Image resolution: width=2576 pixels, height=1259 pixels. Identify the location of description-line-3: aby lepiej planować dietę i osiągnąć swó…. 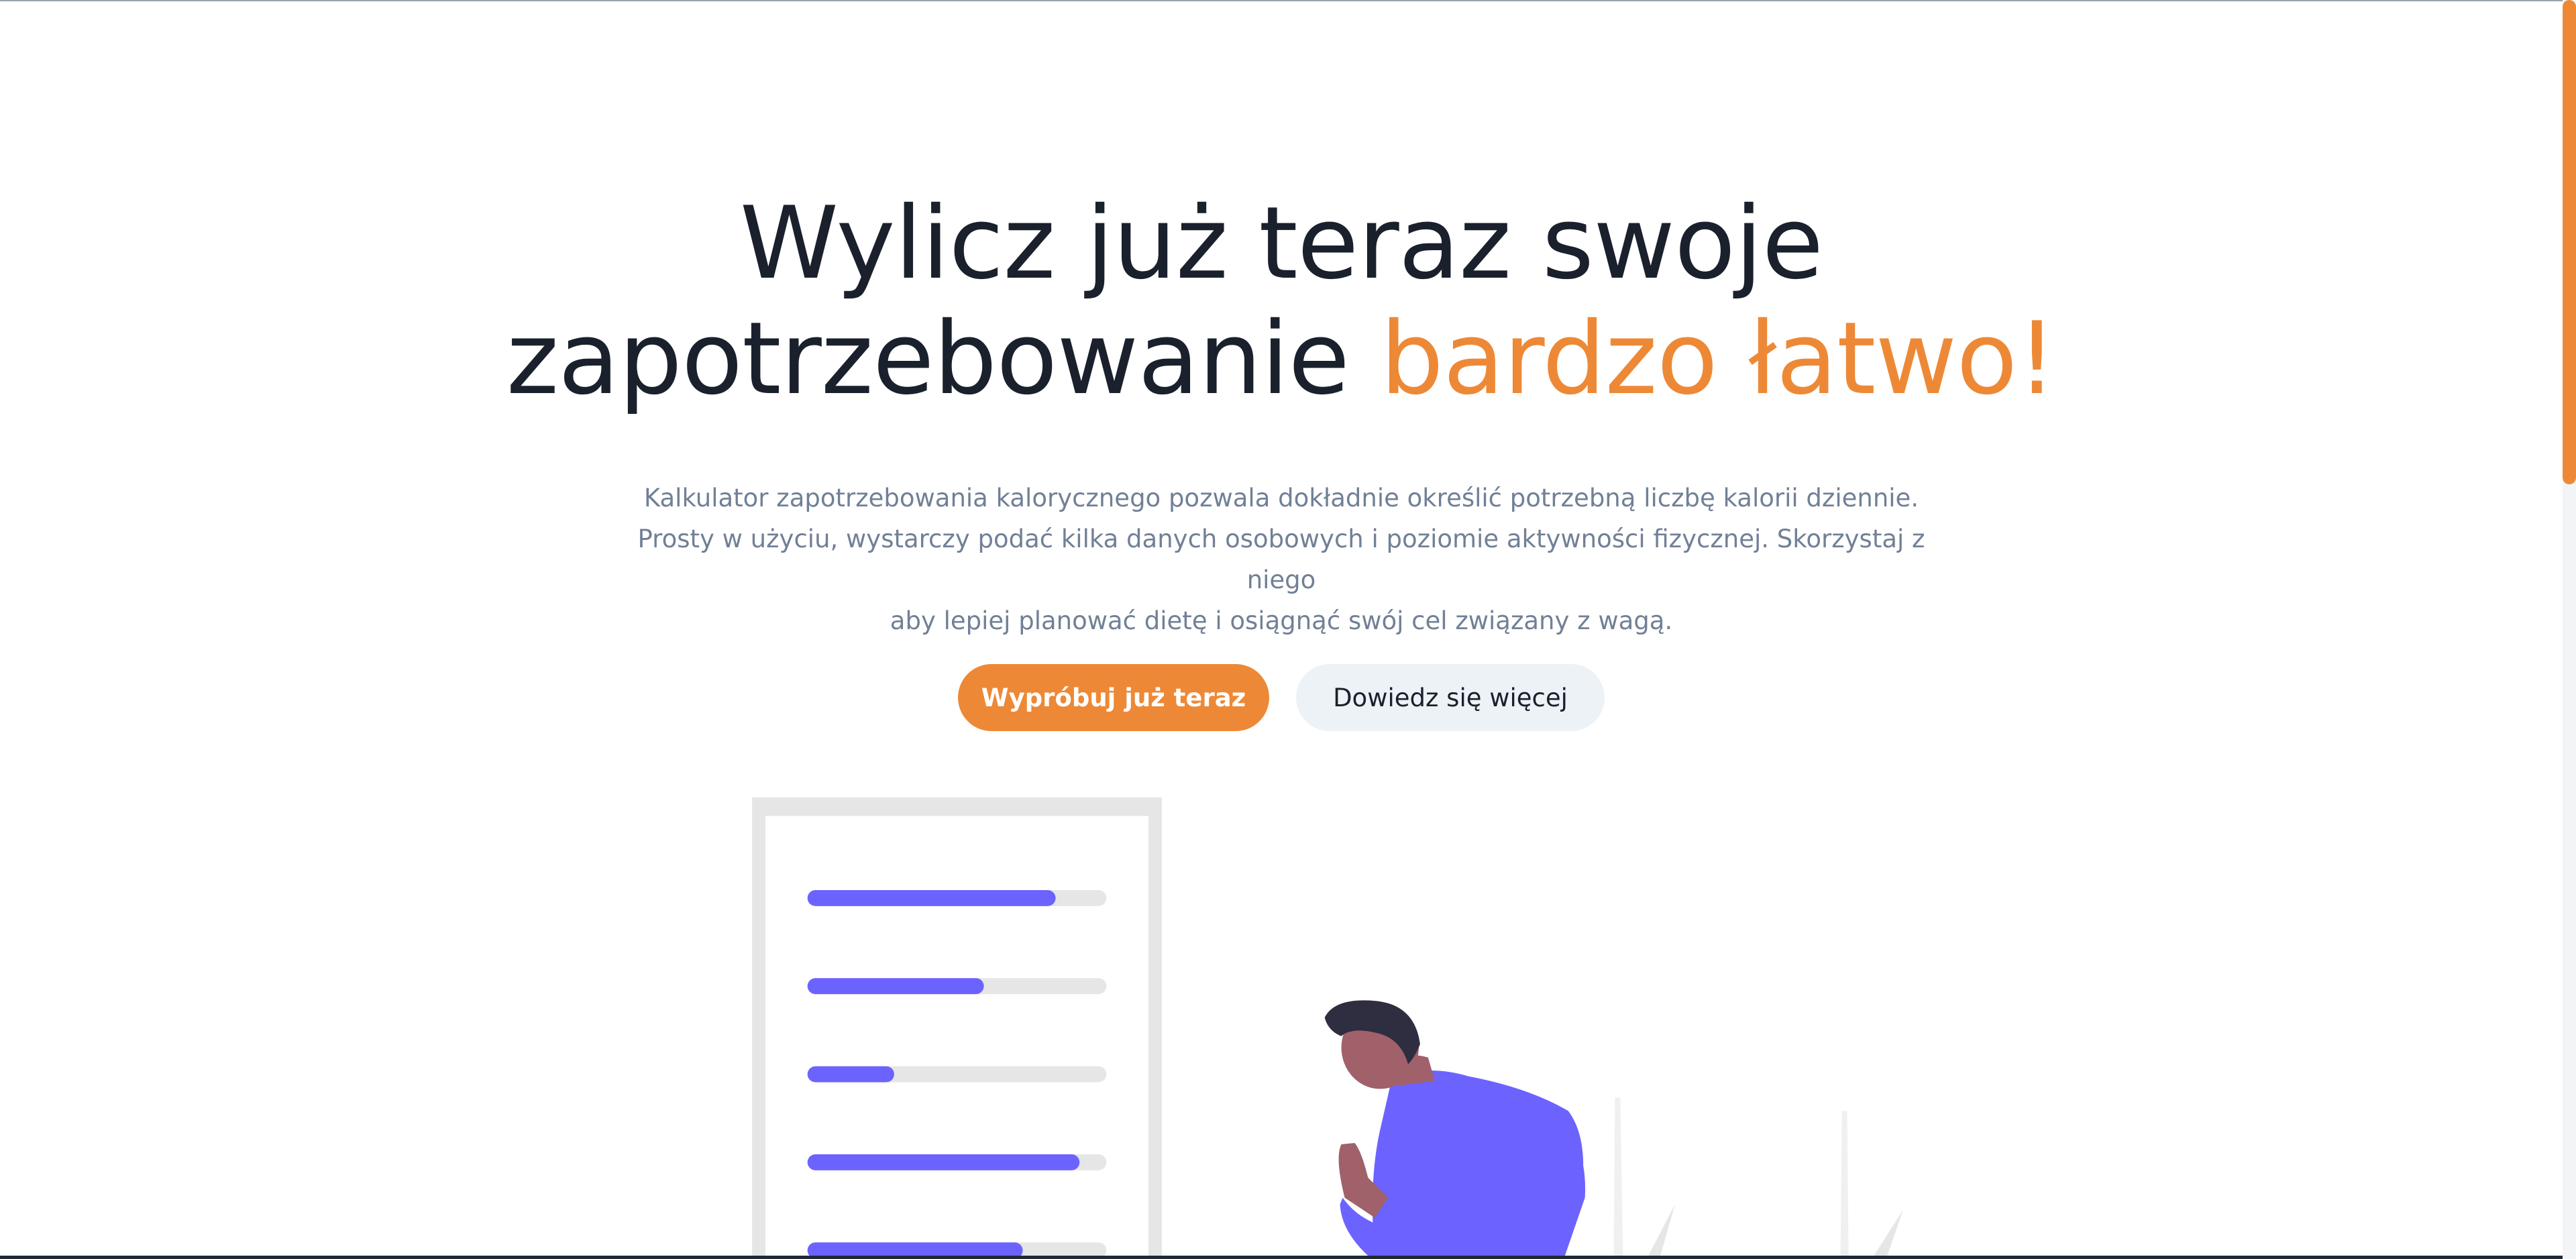
(1281, 620).